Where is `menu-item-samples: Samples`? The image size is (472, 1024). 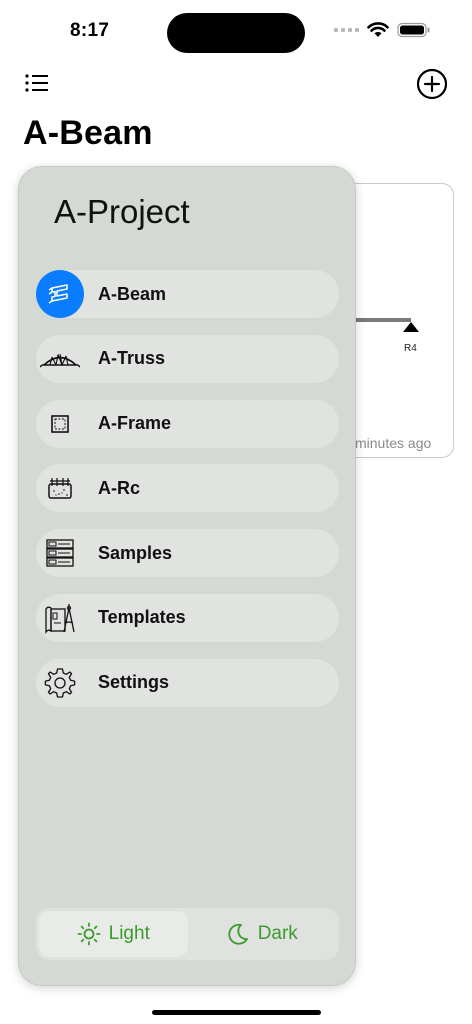
menu-item-samples: Samples is located at coordinates (187, 553).